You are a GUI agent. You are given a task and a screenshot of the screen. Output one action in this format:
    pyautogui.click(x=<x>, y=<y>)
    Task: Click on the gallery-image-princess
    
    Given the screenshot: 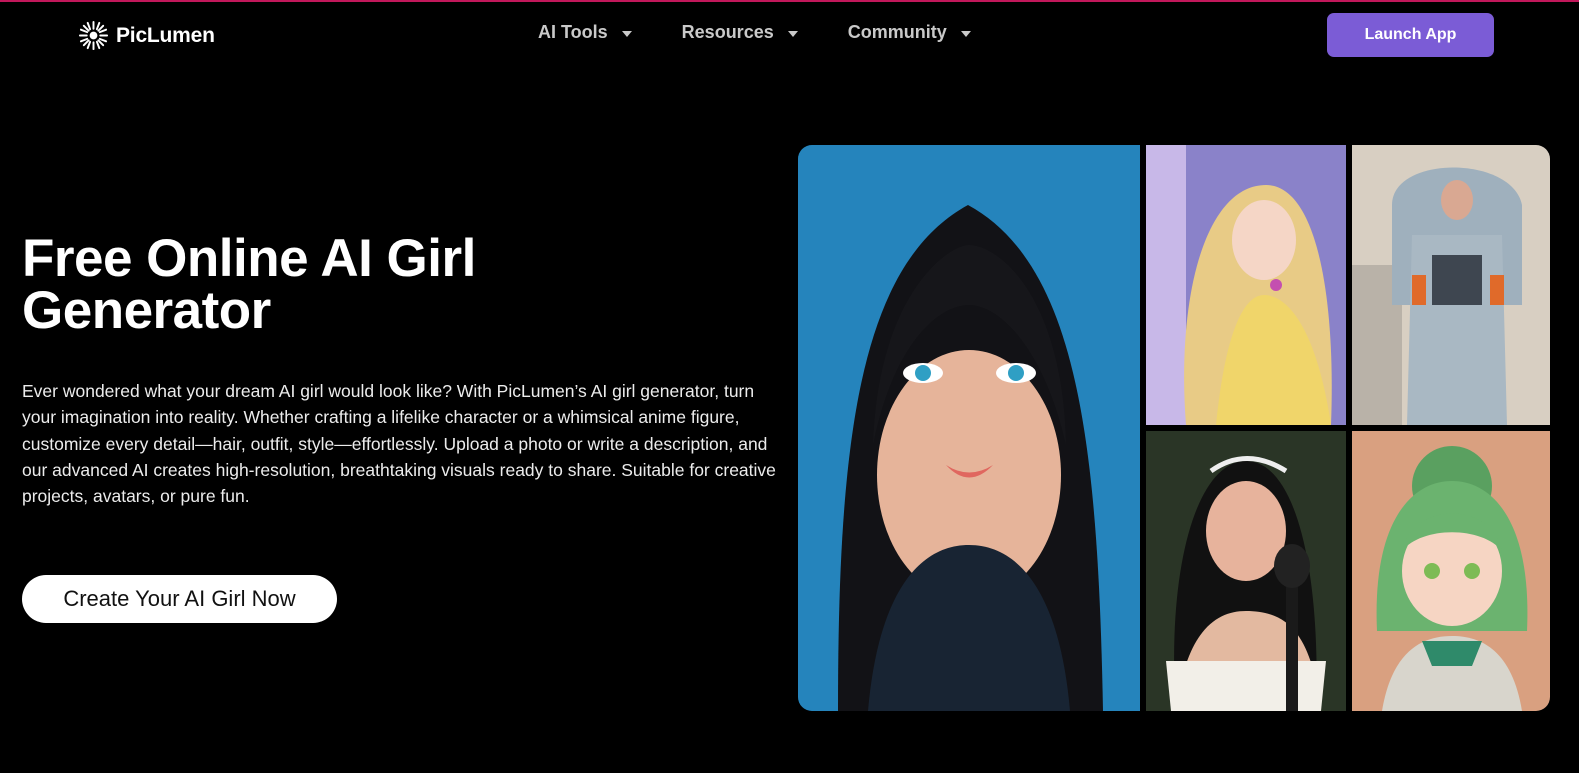 What is the action you would take?
    pyautogui.click(x=1246, y=285)
    